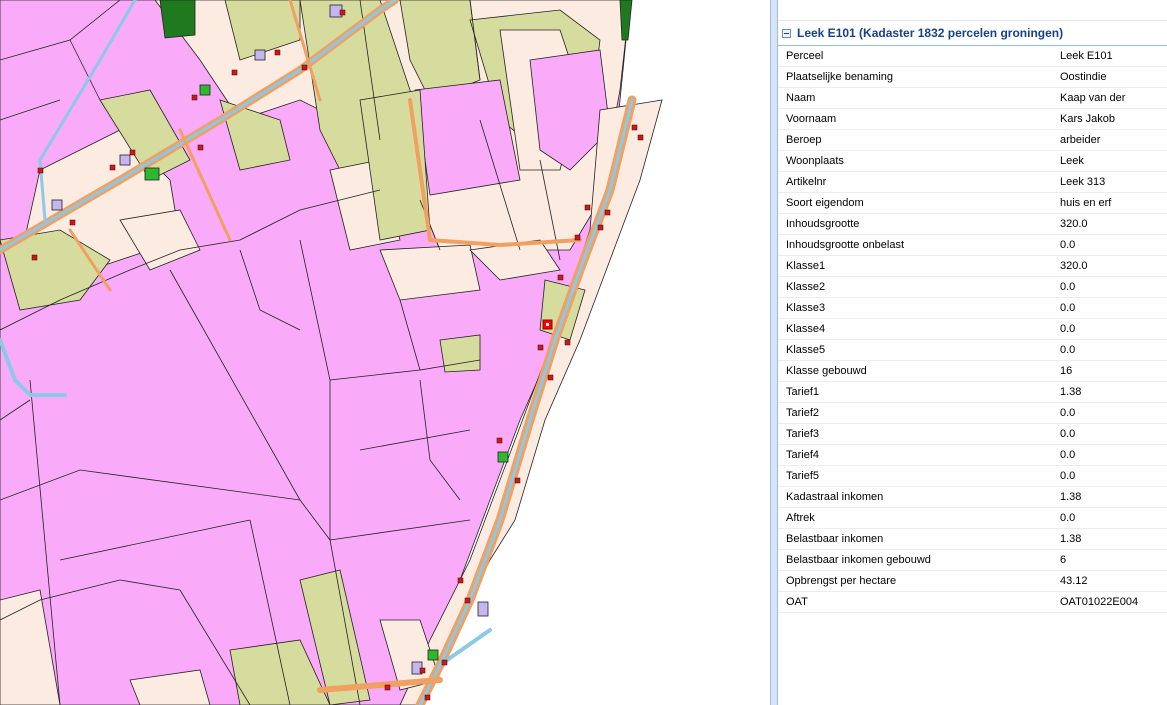 Image resolution: width=1167 pixels, height=705 pixels. I want to click on attribute-row: Belastbaar inkomen 1.38, so click(972, 539).